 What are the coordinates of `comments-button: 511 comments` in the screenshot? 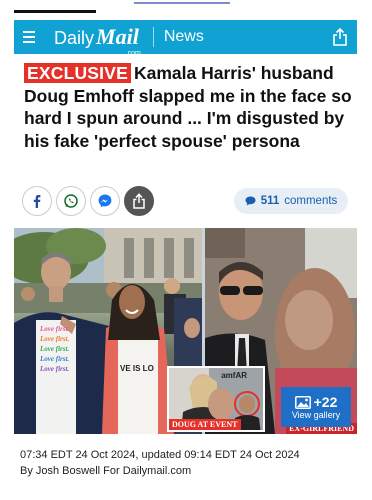 It's located at (291, 201).